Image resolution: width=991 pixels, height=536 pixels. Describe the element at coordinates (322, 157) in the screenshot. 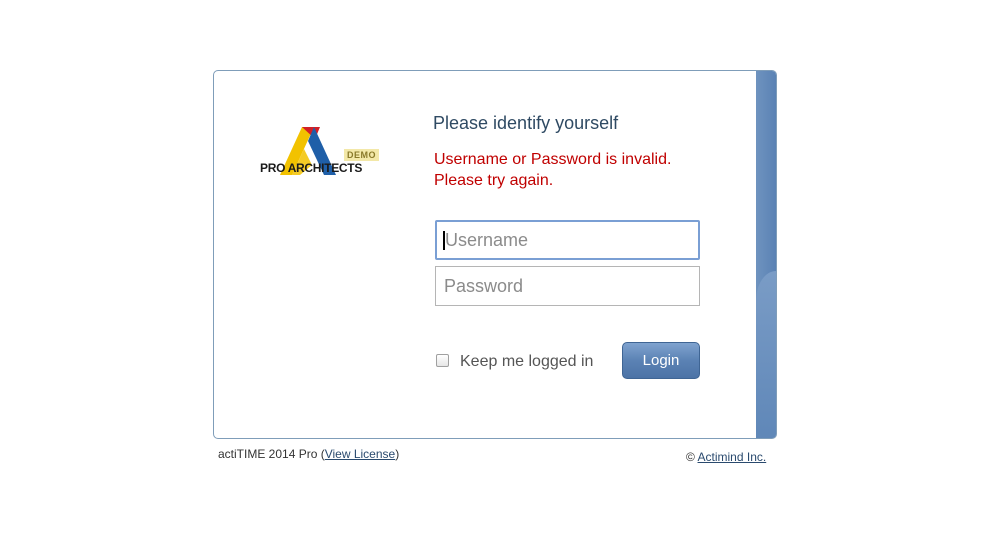

I see `company-logo: DEMO PRO ARCHITECTS` at that location.